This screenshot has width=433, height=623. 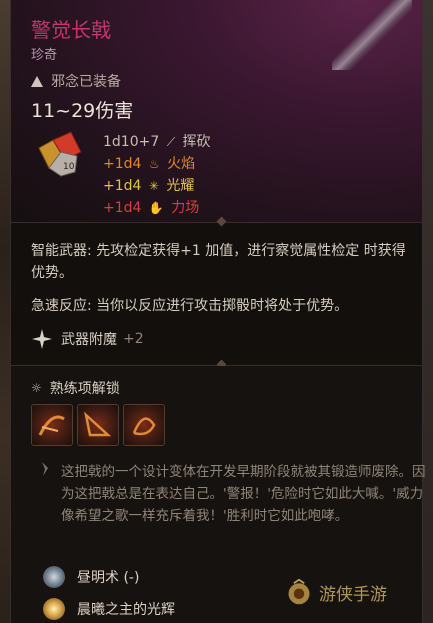 What do you see at coordinates (156, 208) in the screenshot?
I see `force-icon: ✋` at bounding box center [156, 208].